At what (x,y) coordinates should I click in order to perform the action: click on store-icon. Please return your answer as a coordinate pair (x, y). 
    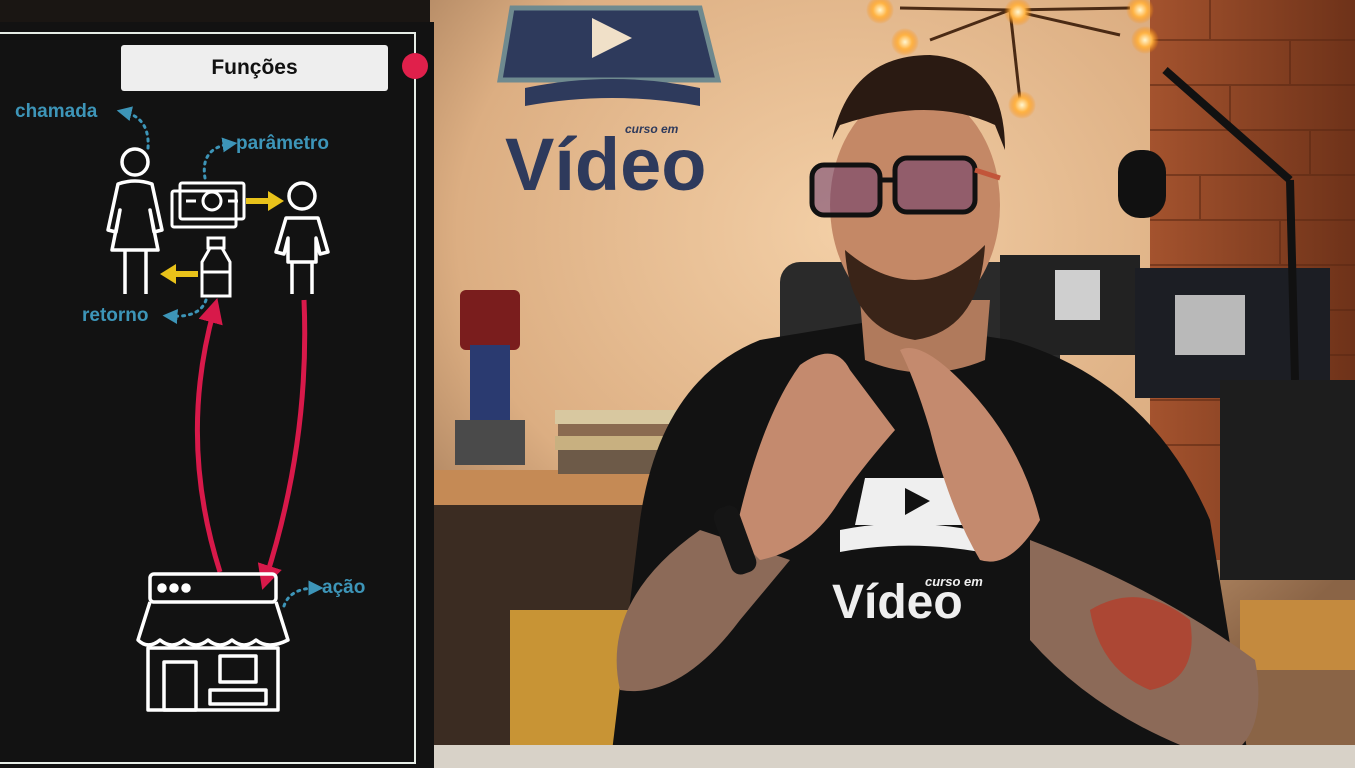
    Looking at the image, I should click on (213, 642).